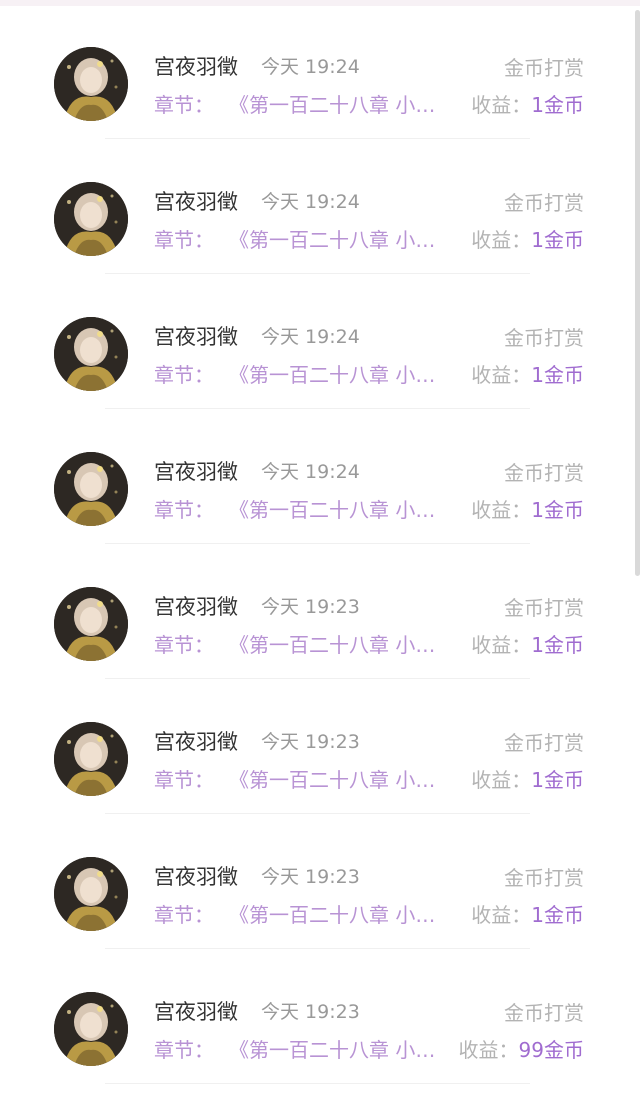 The height and width of the screenshot is (1104, 640). Describe the element at coordinates (317, 1083) in the screenshot. I see `row-divider` at that location.